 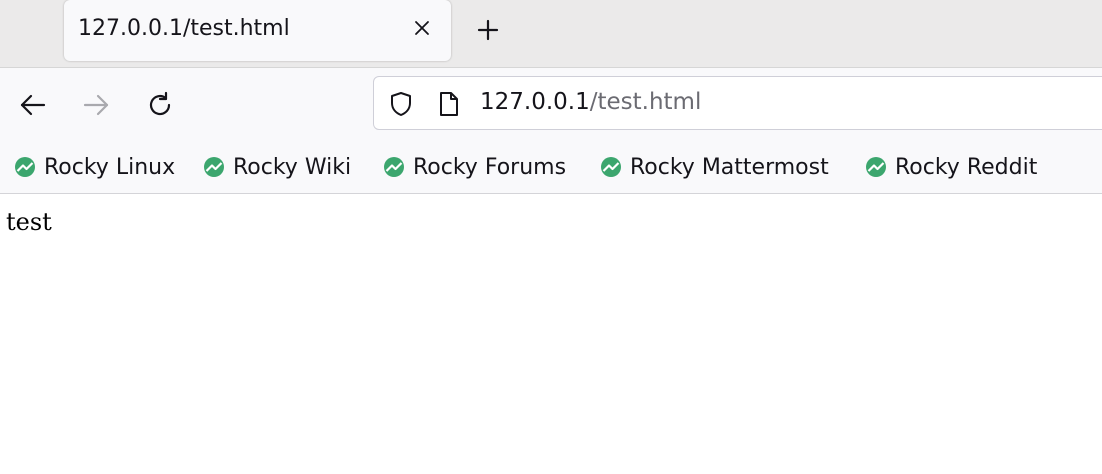 I want to click on tab-strip: 127.0.0.1/test.html, so click(x=551, y=34).